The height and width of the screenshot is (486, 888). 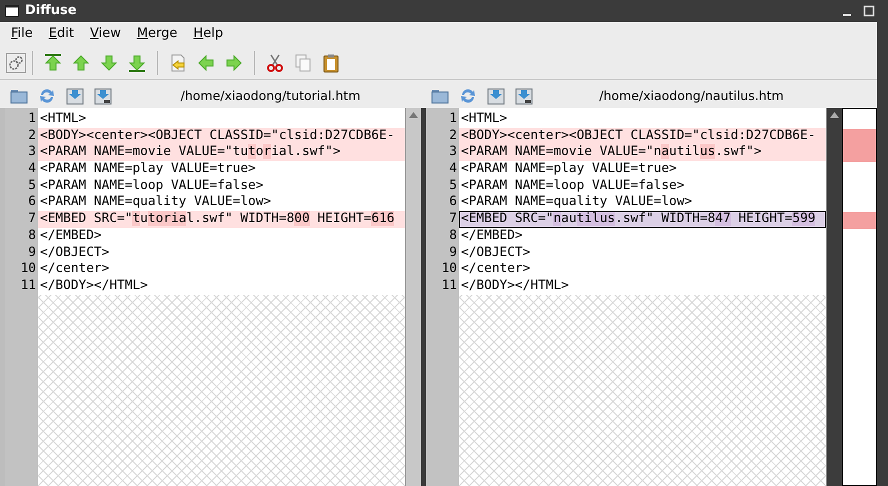 I want to click on window-icon, so click(x=12, y=11).